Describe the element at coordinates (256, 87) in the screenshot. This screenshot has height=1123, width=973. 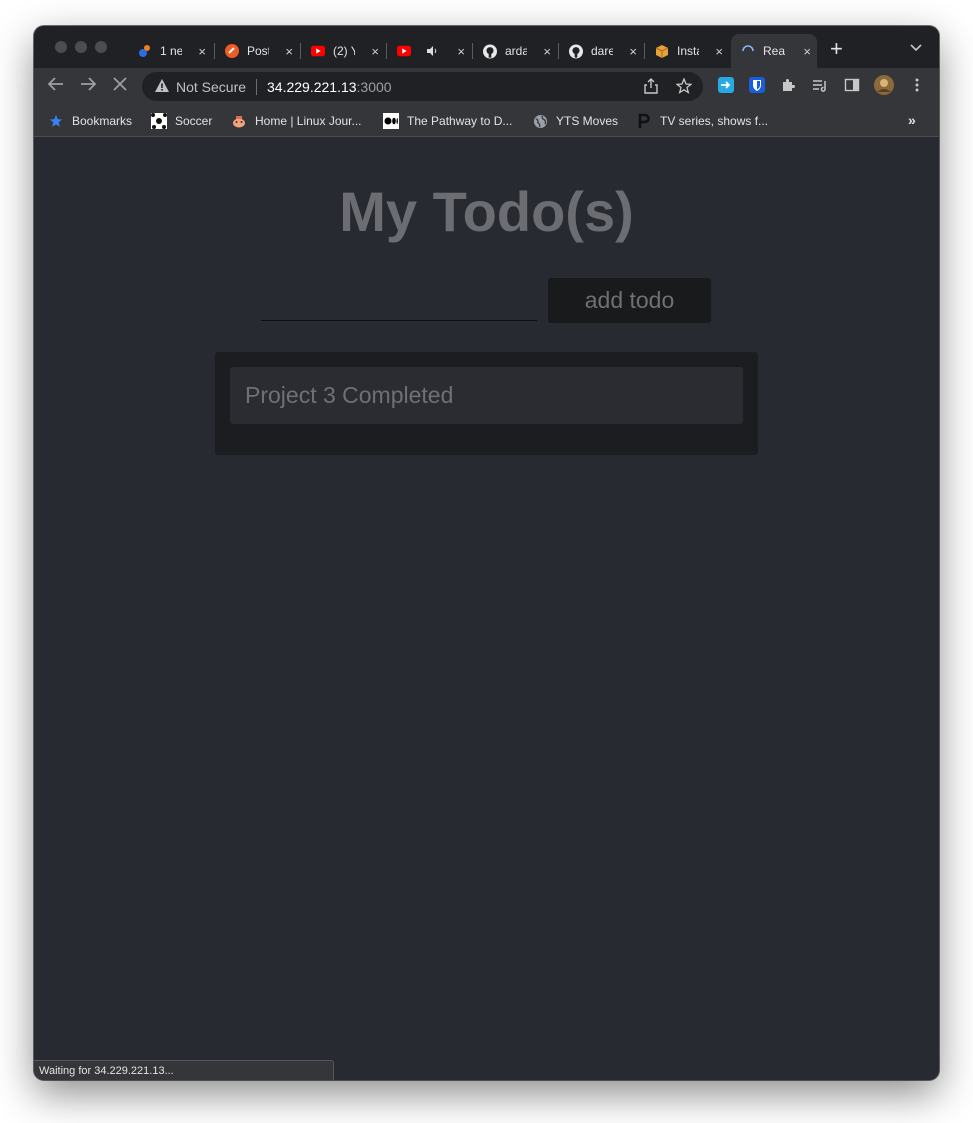
I see `address-divider` at that location.